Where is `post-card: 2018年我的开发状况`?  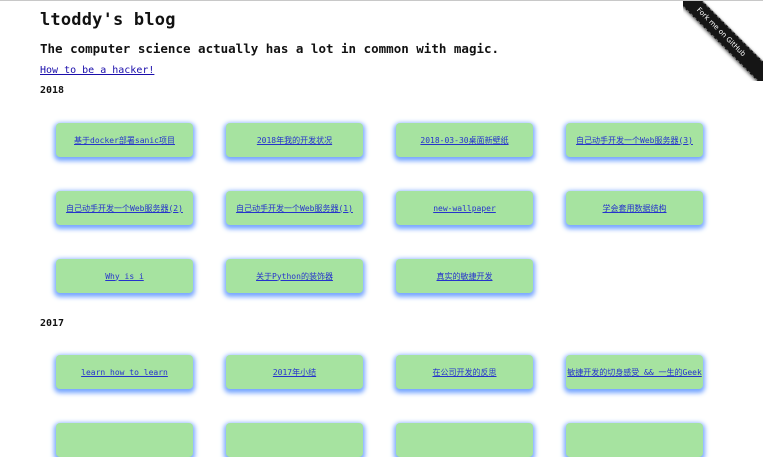 post-card: 2018年我的开发状况 is located at coordinates (294, 140).